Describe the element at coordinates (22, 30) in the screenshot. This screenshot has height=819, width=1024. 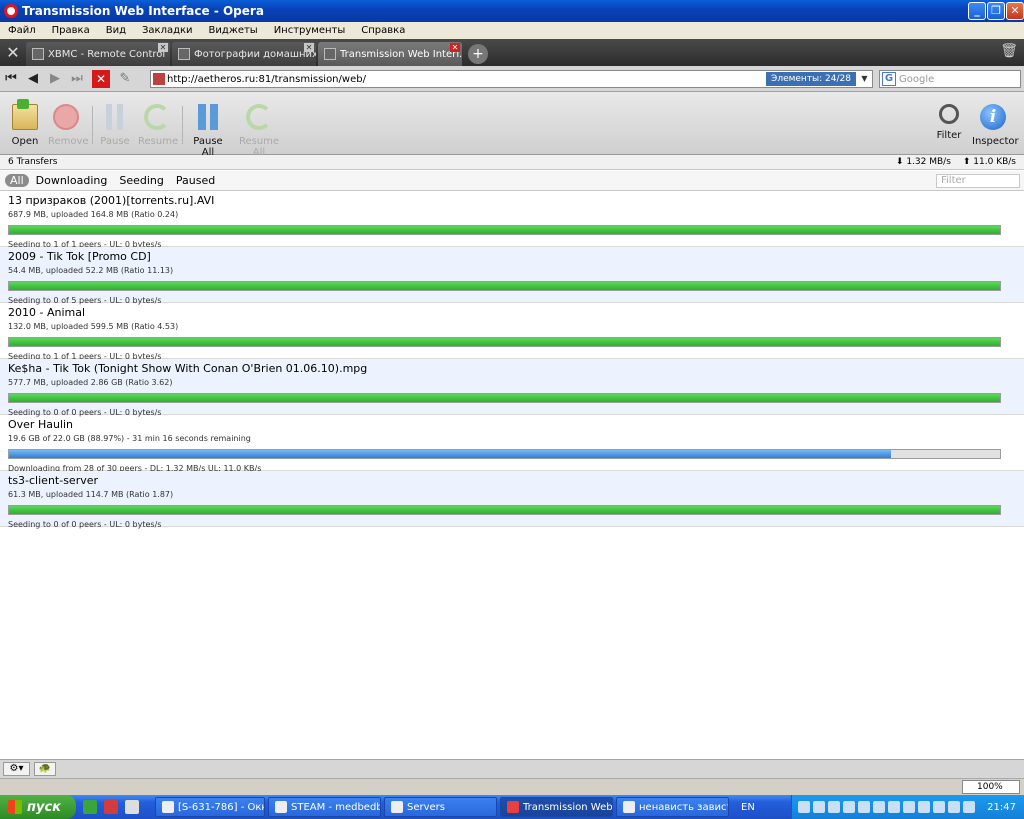
I see `menu-file: Файл` at that location.